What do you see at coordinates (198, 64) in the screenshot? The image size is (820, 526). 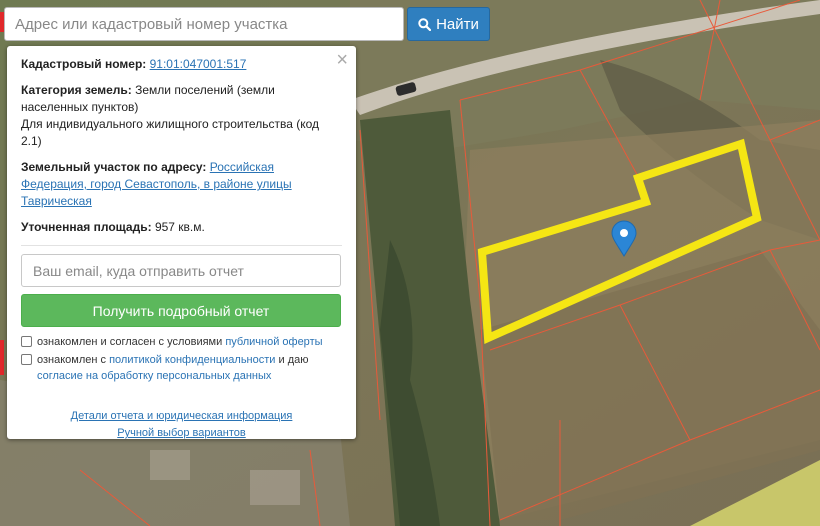 I see `cadastral-number-link: 91:01:047001:517` at bounding box center [198, 64].